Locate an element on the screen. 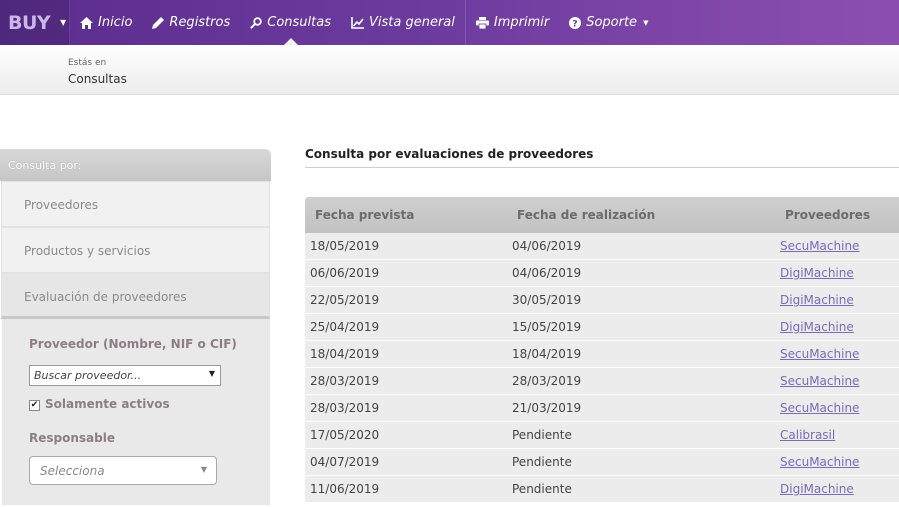  nav-item-imprimir: Imprimir is located at coordinates (512, 22).